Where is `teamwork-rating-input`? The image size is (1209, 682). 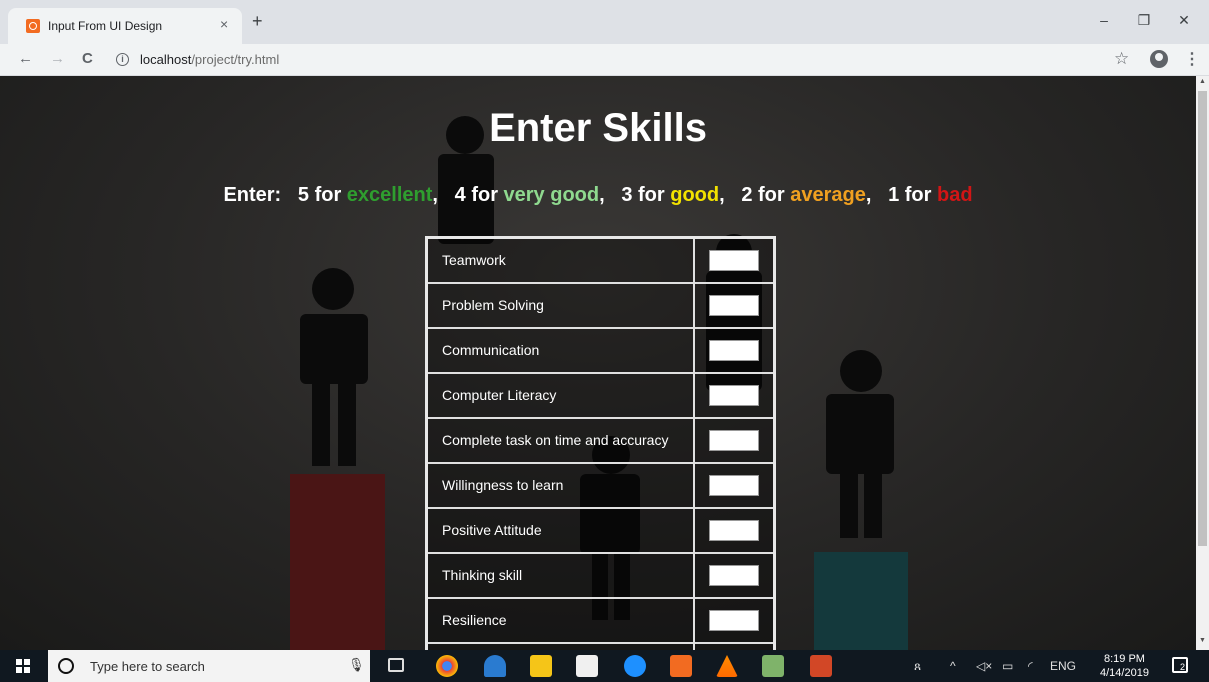 teamwork-rating-input is located at coordinates (733, 260).